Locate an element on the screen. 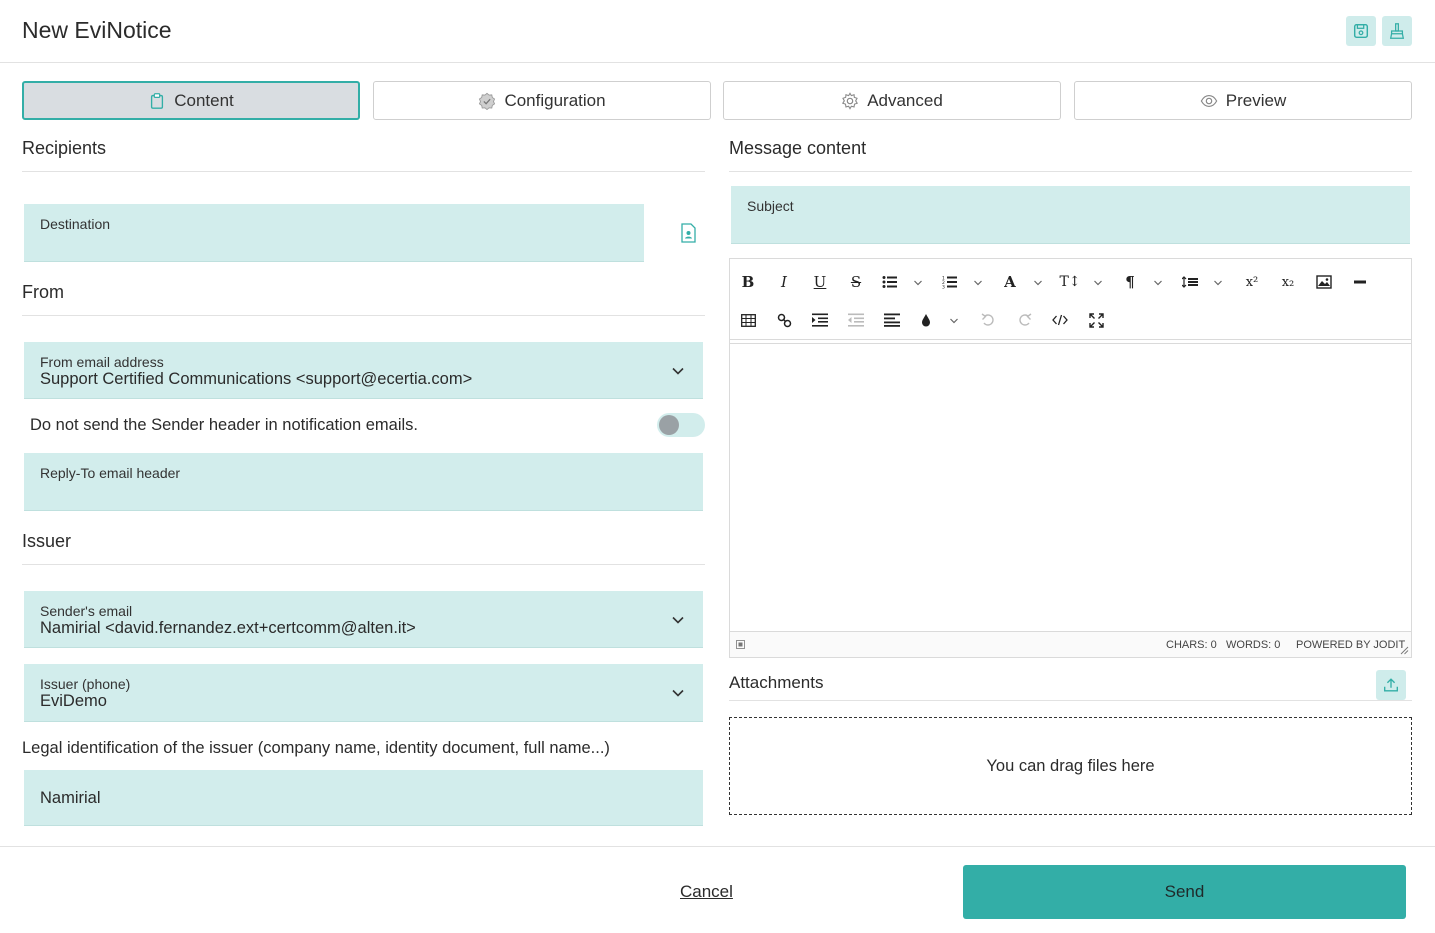 Image resolution: width=1435 pixels, height=933 pixels. tab-label: Preview is located at coordinates (1256, 100).